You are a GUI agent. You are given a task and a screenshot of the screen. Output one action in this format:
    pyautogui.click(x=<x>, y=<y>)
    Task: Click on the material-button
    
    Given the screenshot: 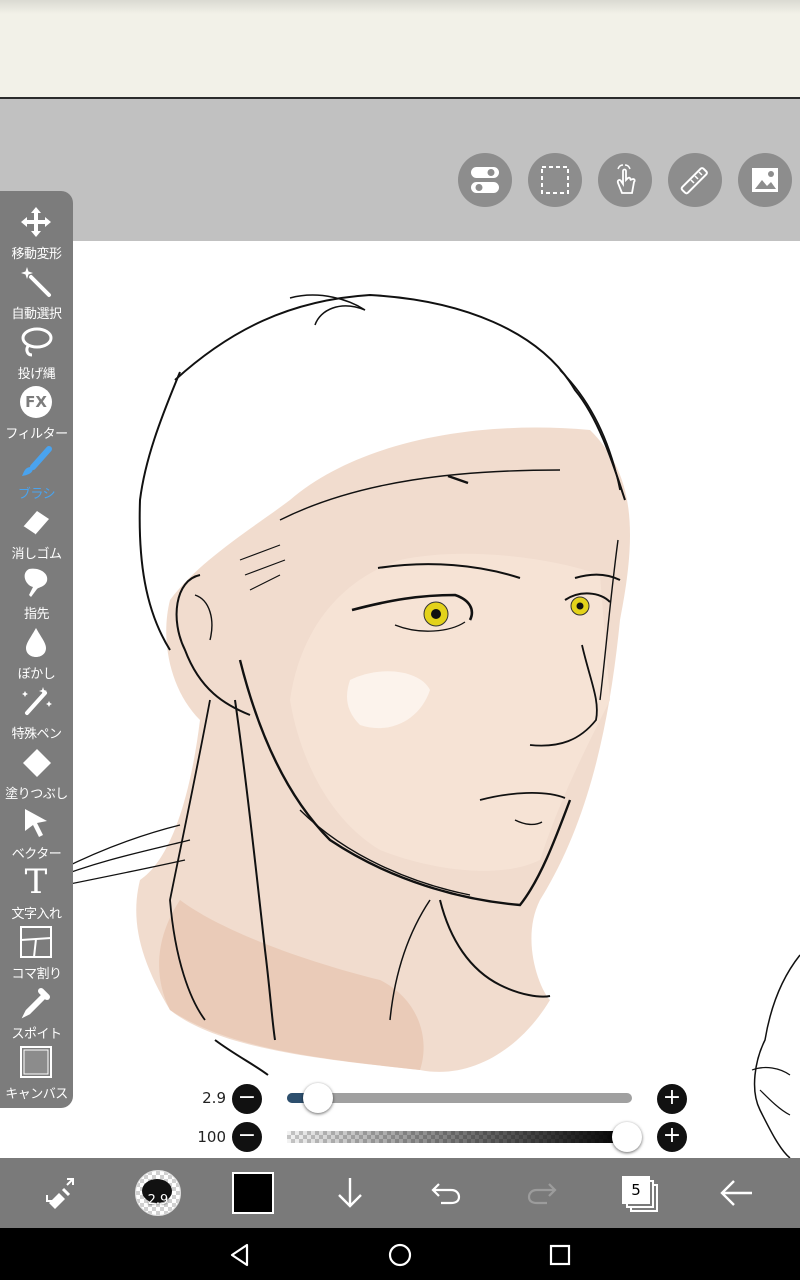 What is the action you would take?
    pyautogui.click(x=765, y=180)
    